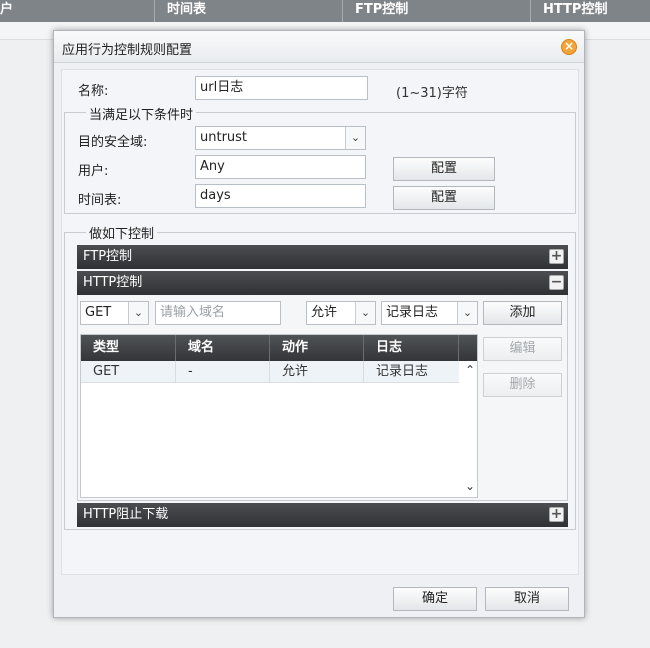  What do you see at coordinates (281, 88) in the screenshot?
I see `name-input: url日志` at bounding box center [281, 88].